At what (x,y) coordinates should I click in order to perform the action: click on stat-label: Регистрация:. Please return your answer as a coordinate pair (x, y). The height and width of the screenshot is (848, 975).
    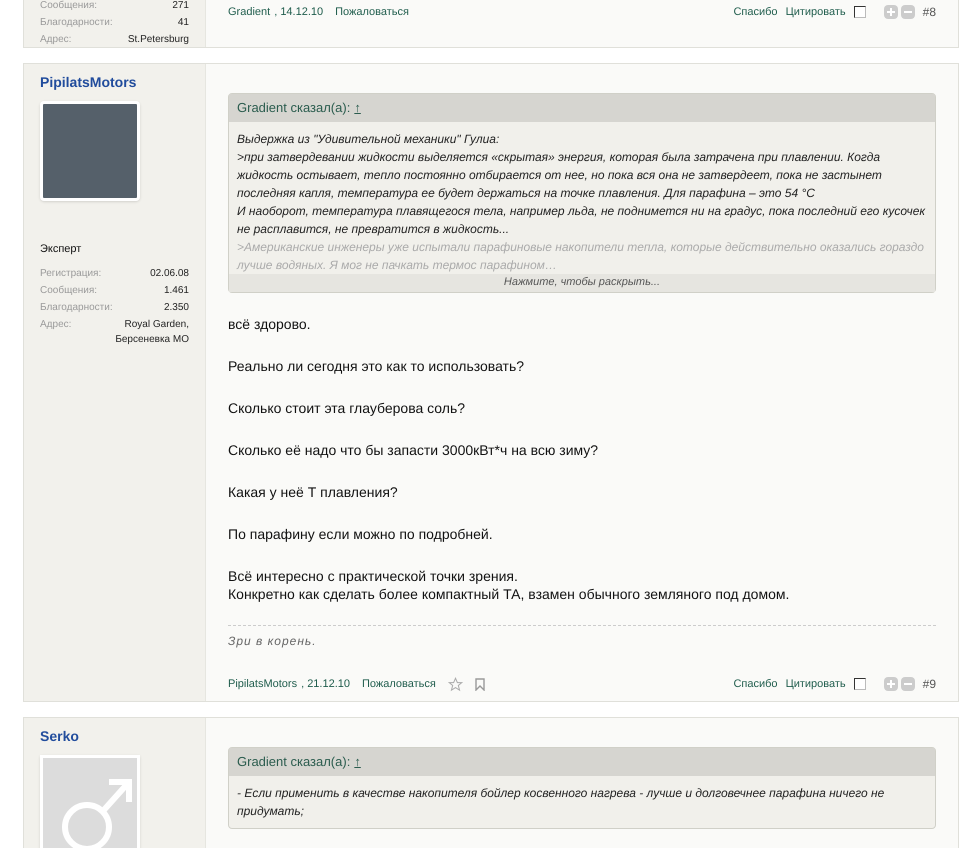
    Looking at the image, I should click on (71, 273).